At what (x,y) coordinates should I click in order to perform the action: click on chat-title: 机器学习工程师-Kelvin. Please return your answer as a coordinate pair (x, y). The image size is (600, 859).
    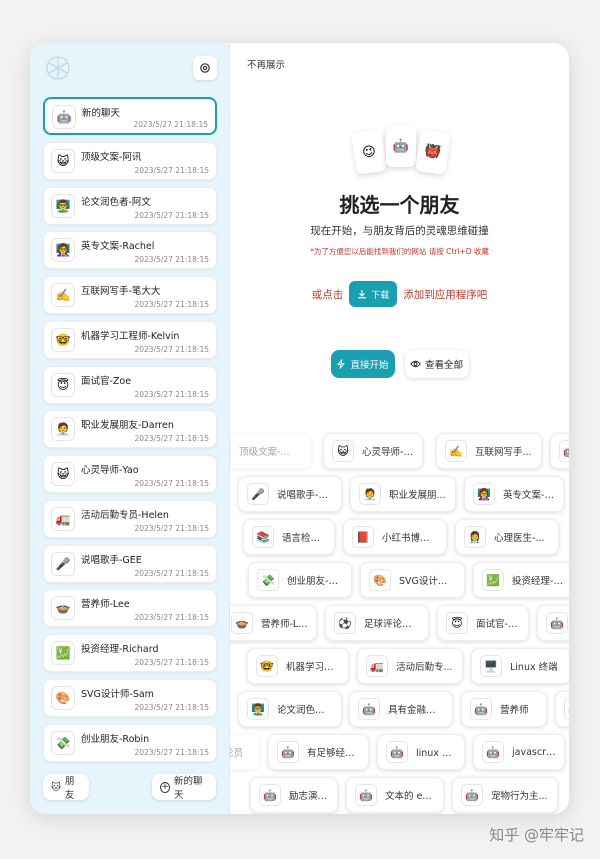
    Looking at the image, I should click on (130, 336).